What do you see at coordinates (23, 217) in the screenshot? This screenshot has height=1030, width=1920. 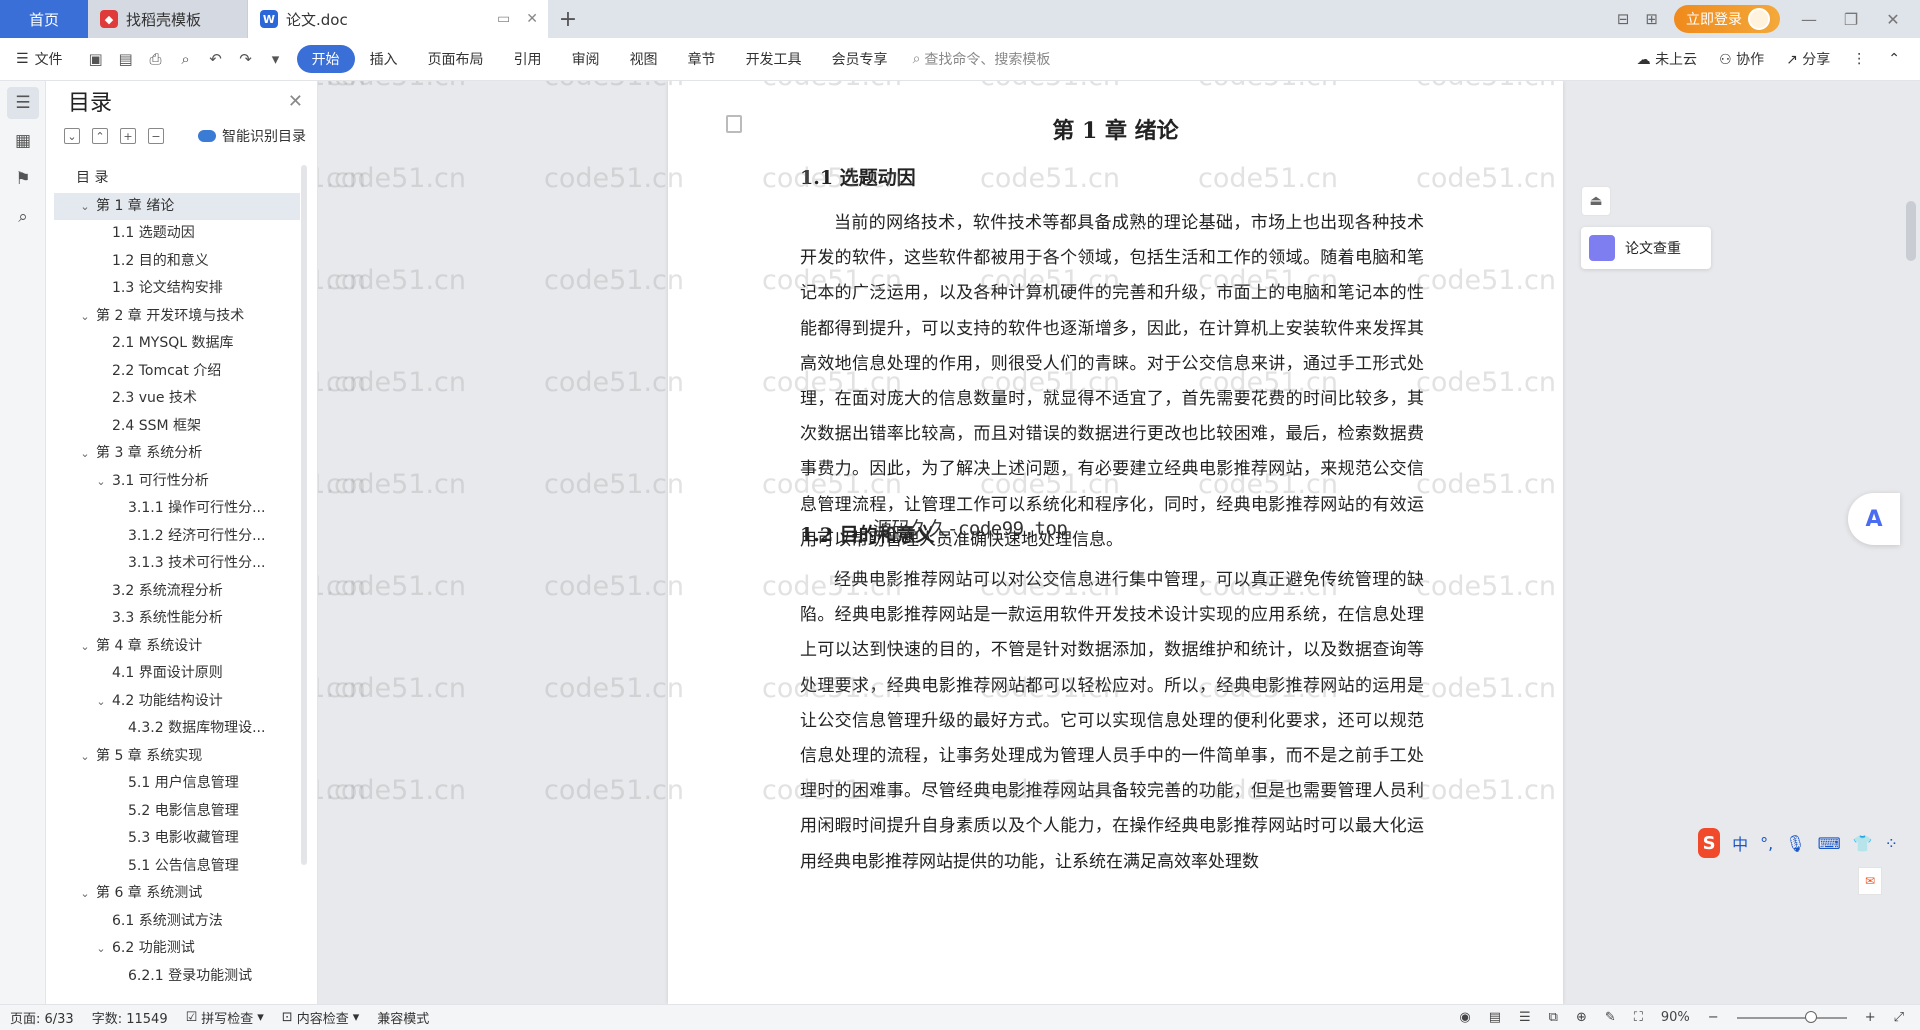 I see `find-icon: ⌕` at bounding box center [23, 217].